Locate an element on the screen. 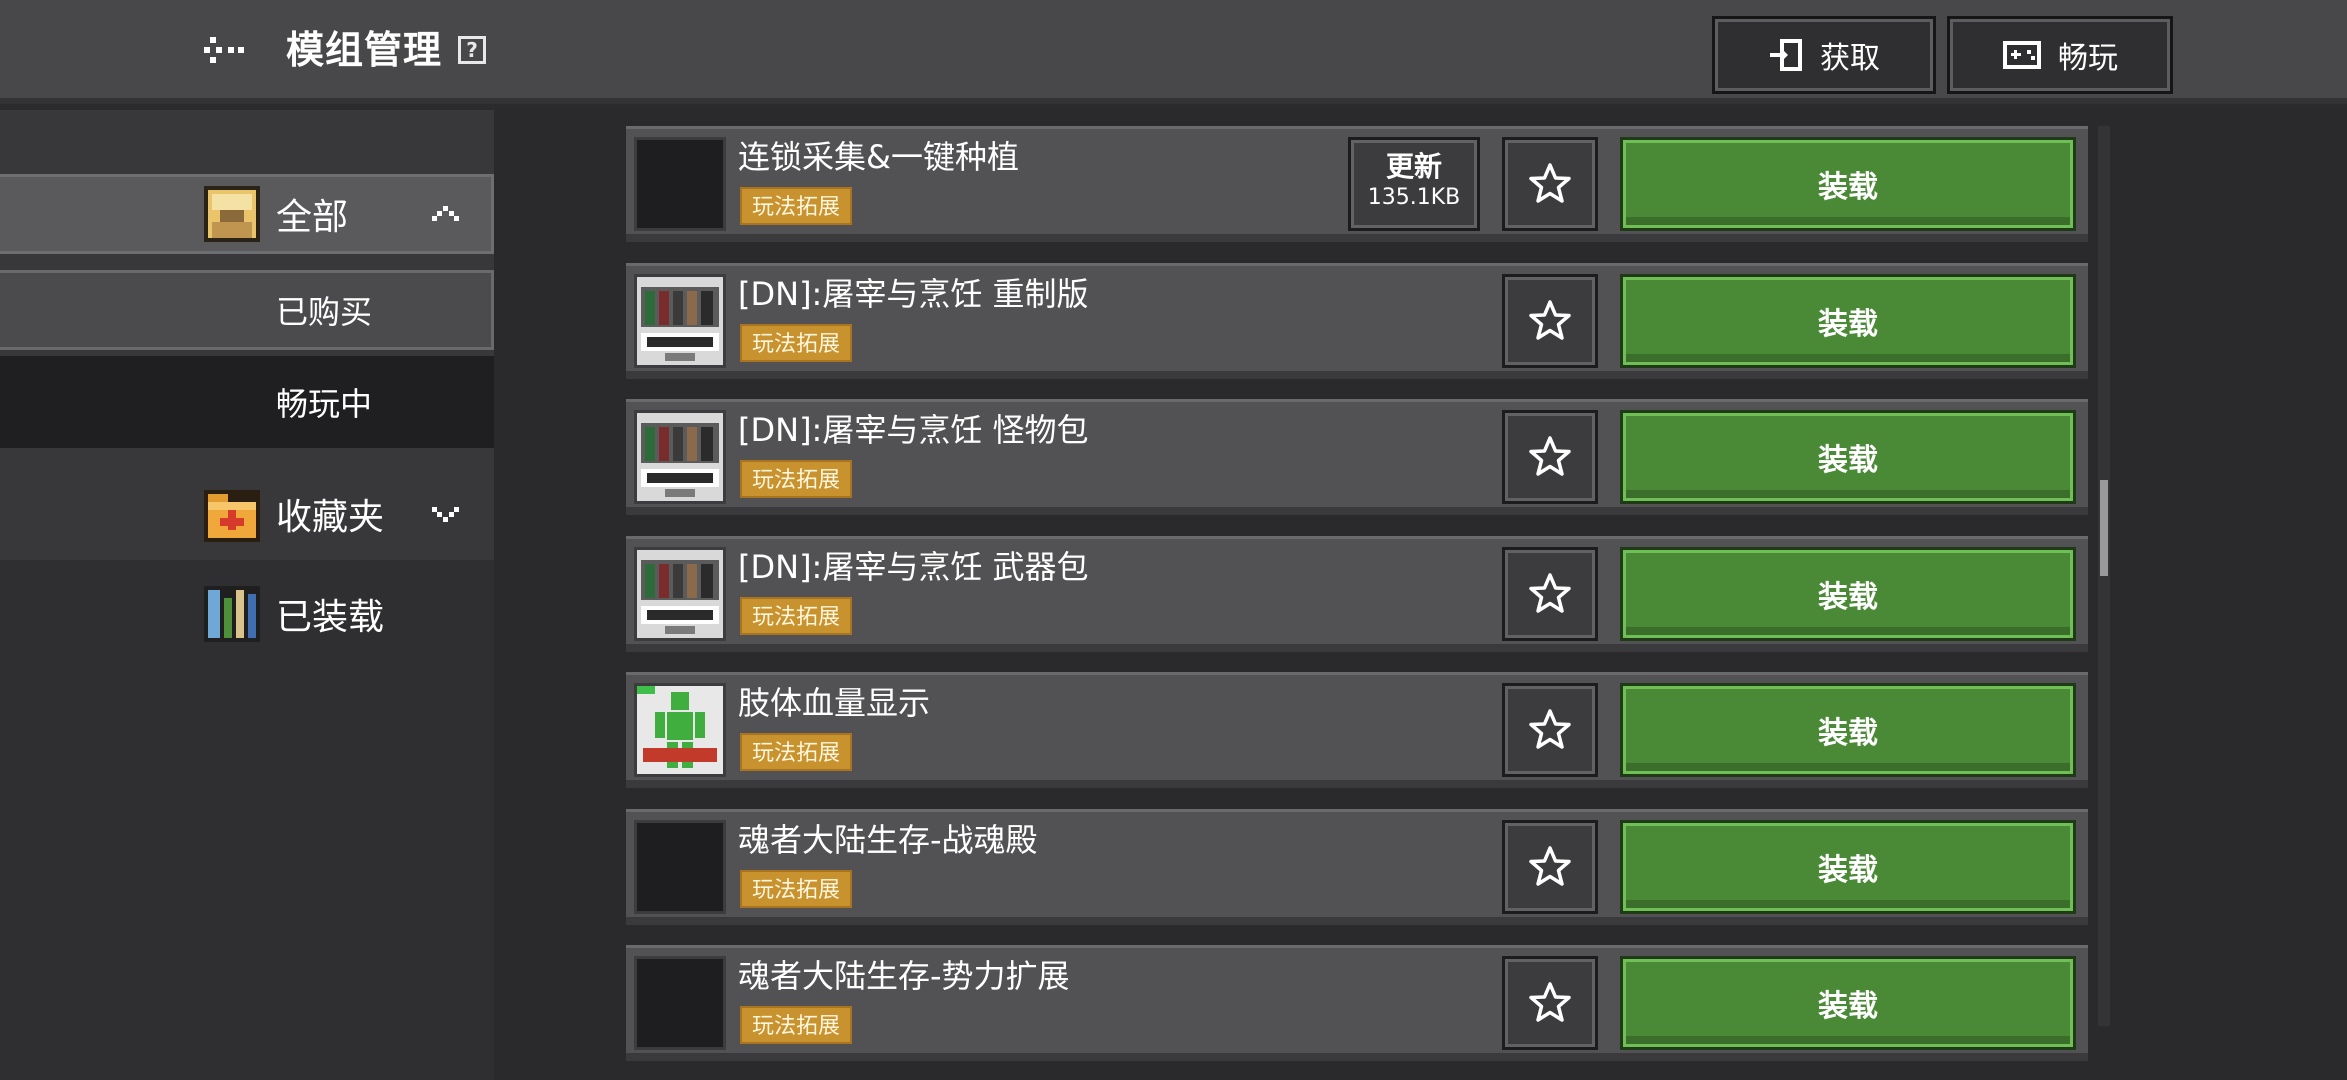 This screenshot has width=2347, height=1080. sidebar-item-playing: 畅玩中 is located at coordinates (247, 402).